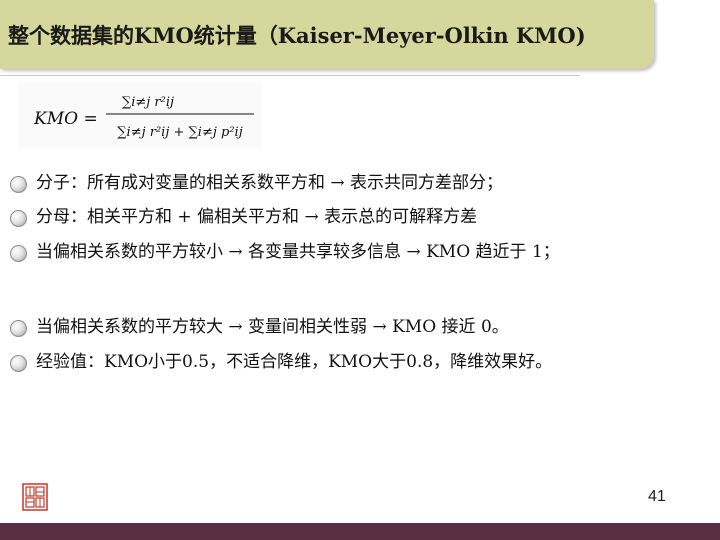 The width and height of the screenshot is (720, 540). Describe the element at coordinates (257, 217) in the screenshot. I see `bullet-item: 分母：相关平方和 + 偏相关平方和 → 表示总的可解释方差` at that location.